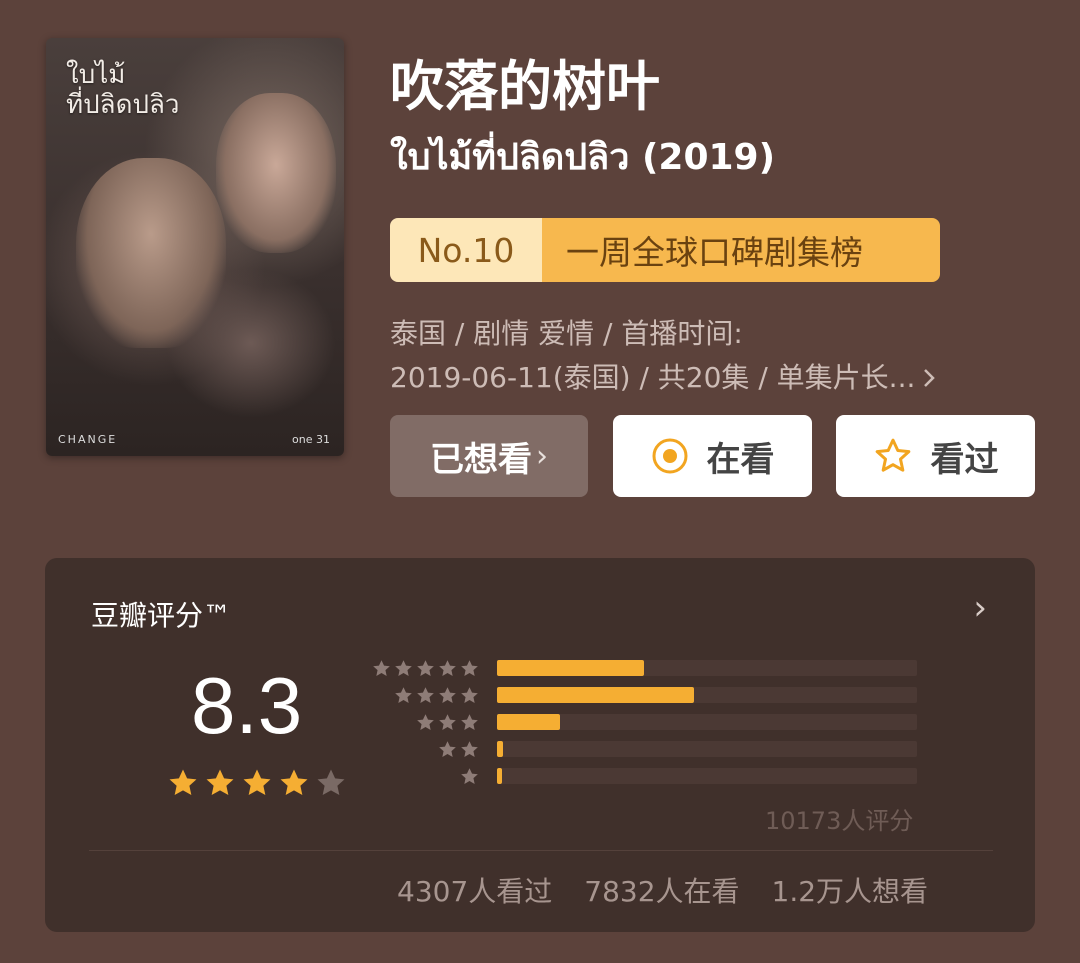 This screenshot has height=963, width=1080. What do you see at coordinates (583, 157) in the screenshot?
I see `original-title: ใบไม้ที่ปลิดปลิว (2019)` at bounding box center [583, 157].